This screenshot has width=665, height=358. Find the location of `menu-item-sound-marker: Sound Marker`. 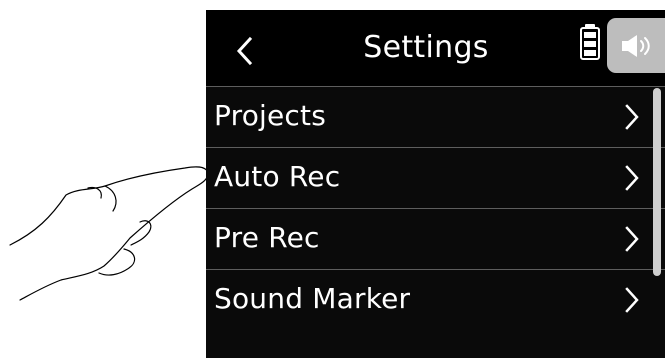

menu-item-sound-marker: Sound Marker is located at coordinates (435, 299).